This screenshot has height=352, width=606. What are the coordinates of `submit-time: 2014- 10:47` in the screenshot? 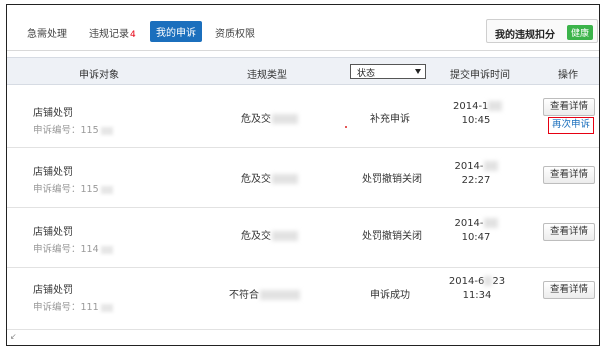 It's located at (476, 230).